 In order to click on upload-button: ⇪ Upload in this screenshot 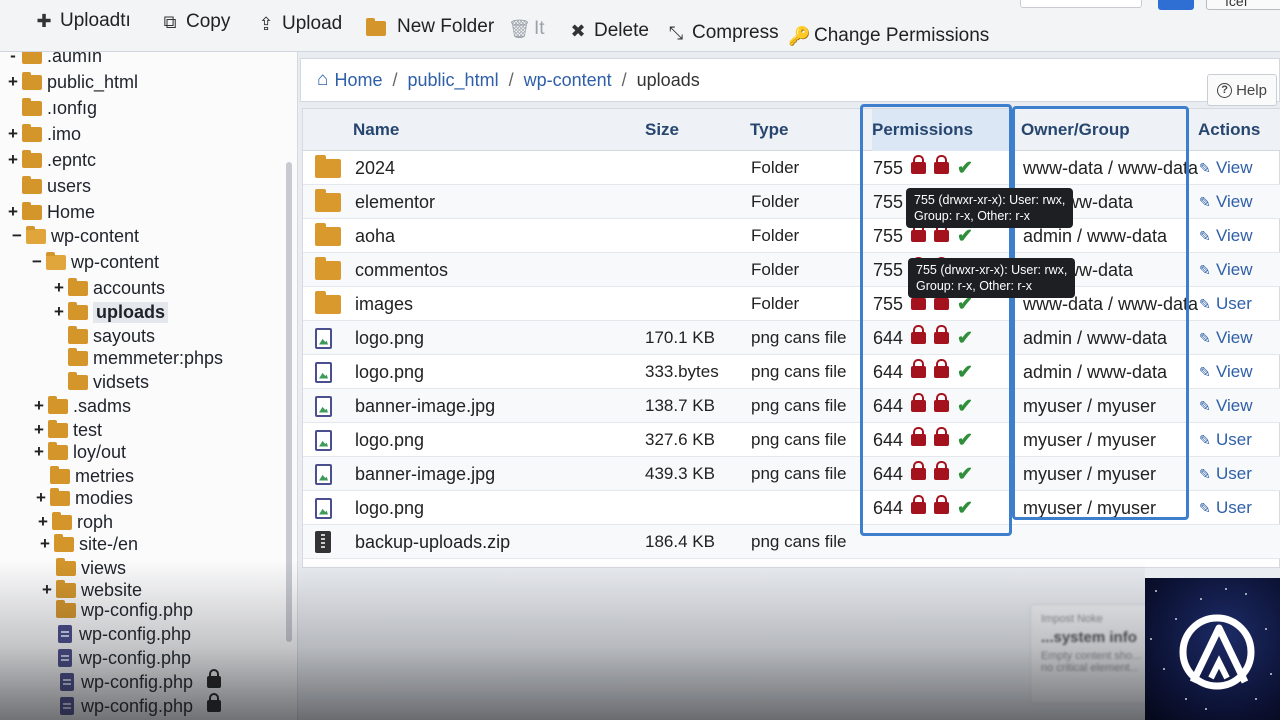, I will do `click(299, 24)`.